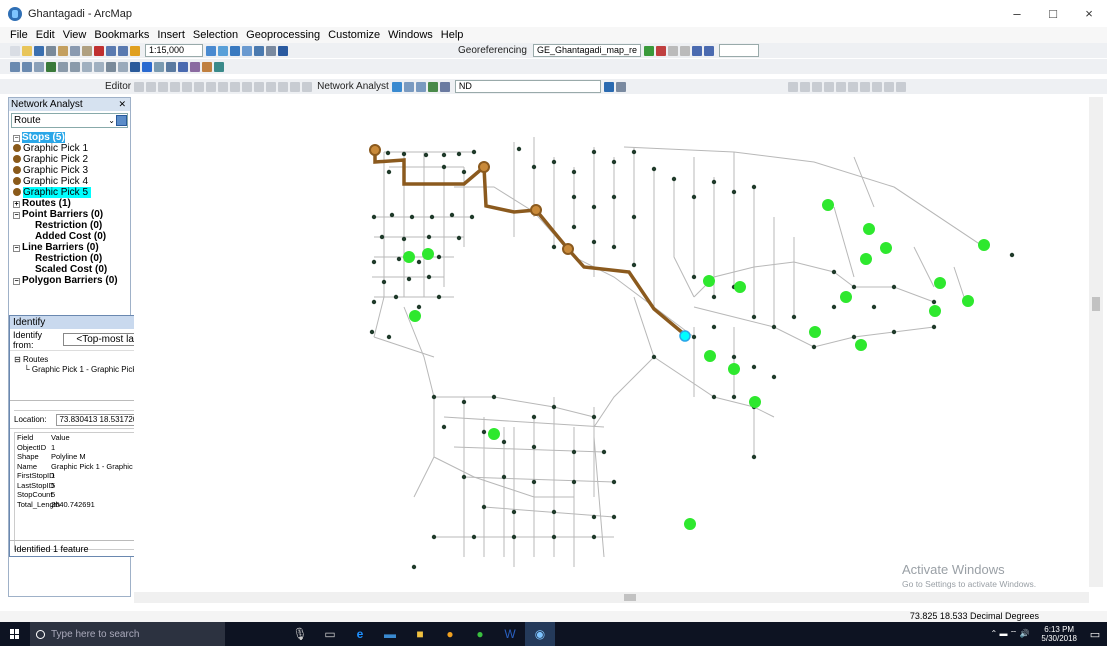  What do you see at coordinates (75, 66) in the screenshot?
I see `fixed-zoom-out-icon` at bounding box center [75, 66].